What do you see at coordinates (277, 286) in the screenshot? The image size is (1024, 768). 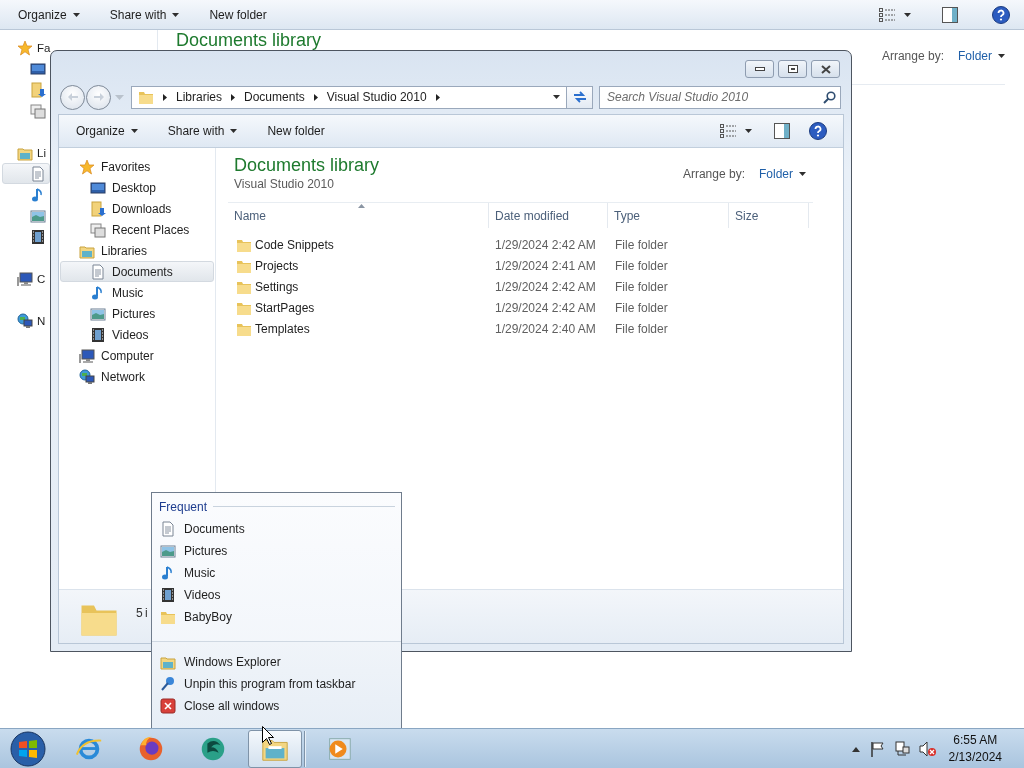 I see `table-cell: Settings` at bounding box center [277, 286].